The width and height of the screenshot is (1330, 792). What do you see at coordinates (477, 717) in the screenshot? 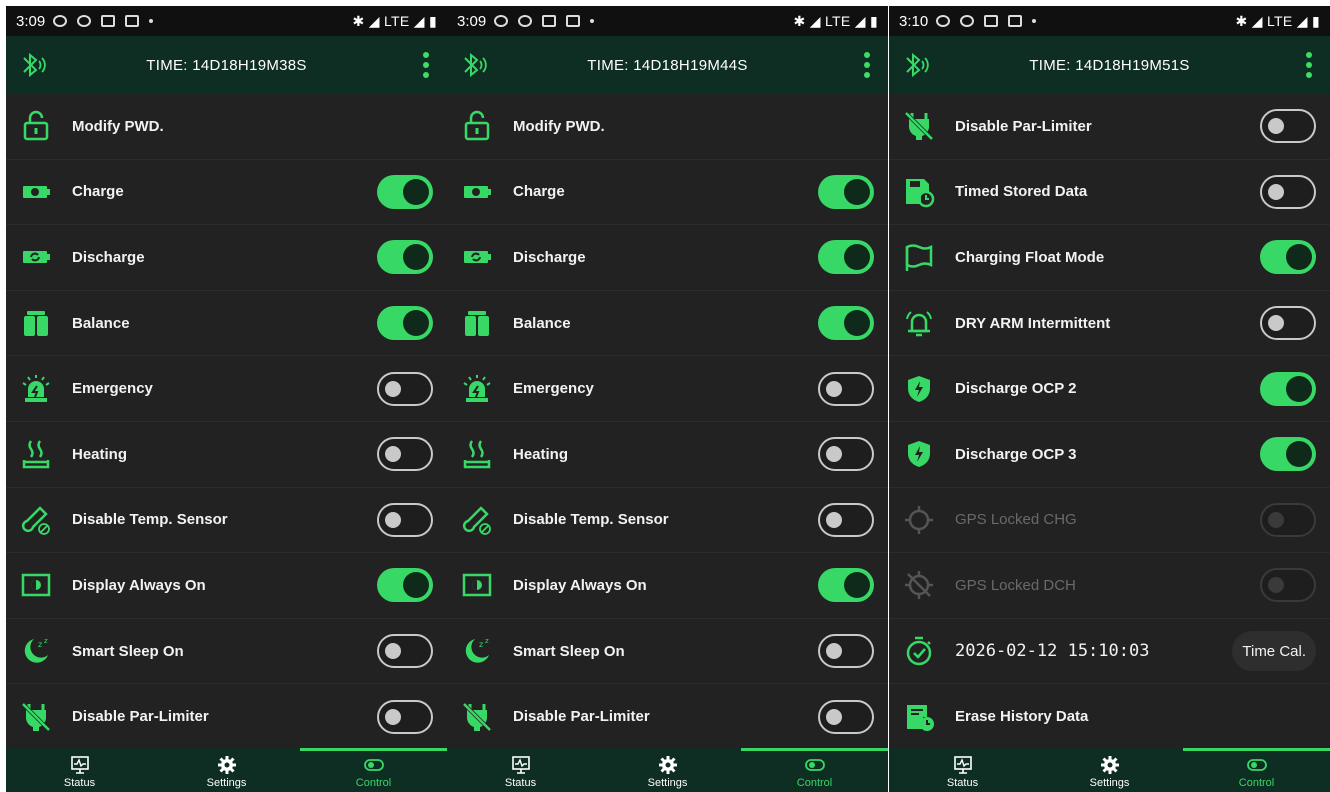
I see `plug-off-icon` at bounding box center [477, 717].